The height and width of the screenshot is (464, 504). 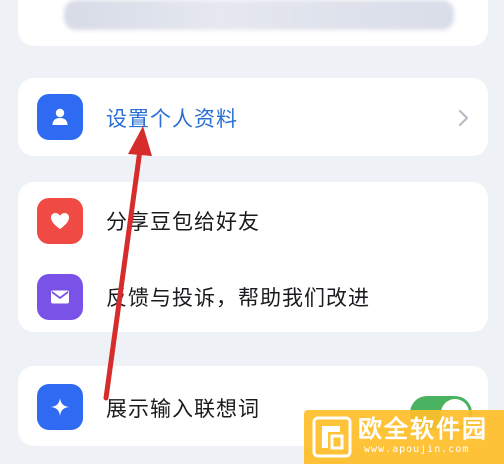 What do you see at coordinates (183, 409) in the screenshot?
I see `settings-row-label: 展示输入联想词` at bounding box center [183, 409].